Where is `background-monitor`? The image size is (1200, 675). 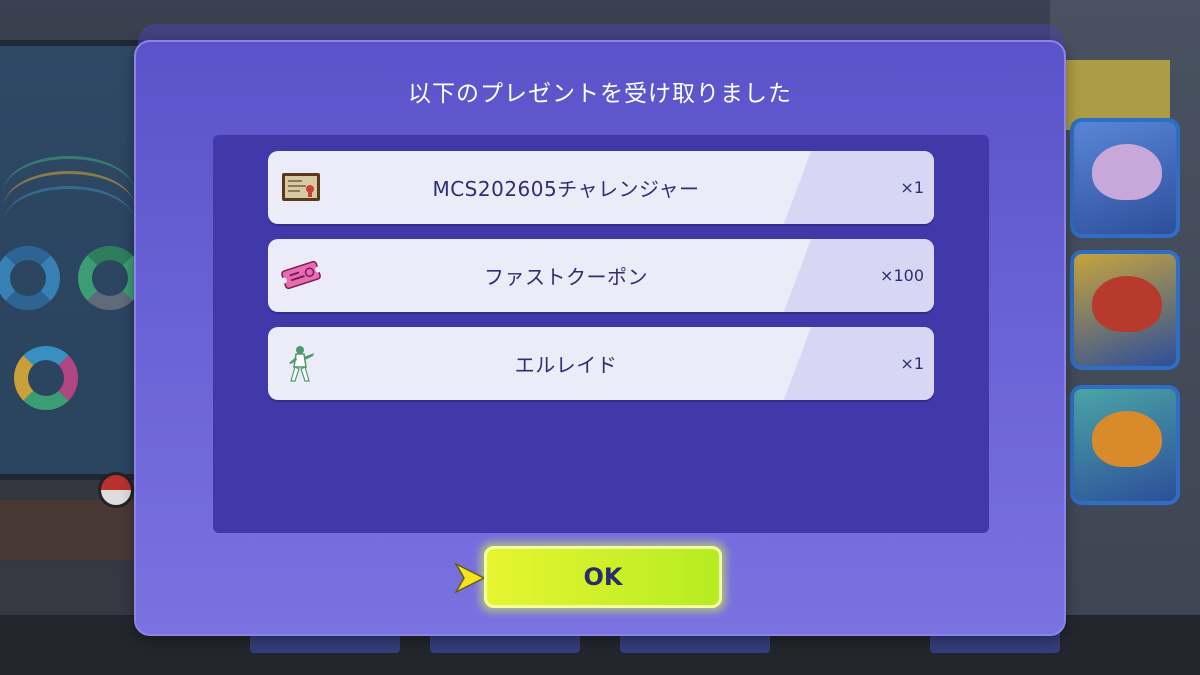 background-monitor is located at coordinates (75, 260).